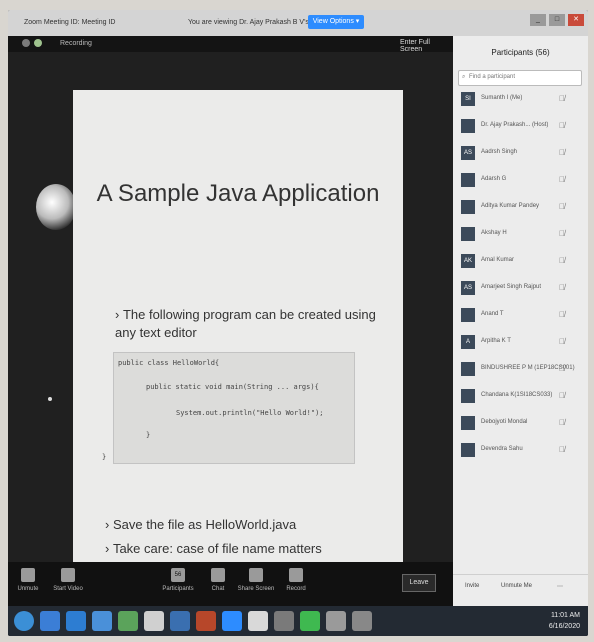  What do you see at coordinates (520, 342) in the screenshot?
I see `participant-row: A Arpitha K T 🎙̸` at bounding box center [520, 342].